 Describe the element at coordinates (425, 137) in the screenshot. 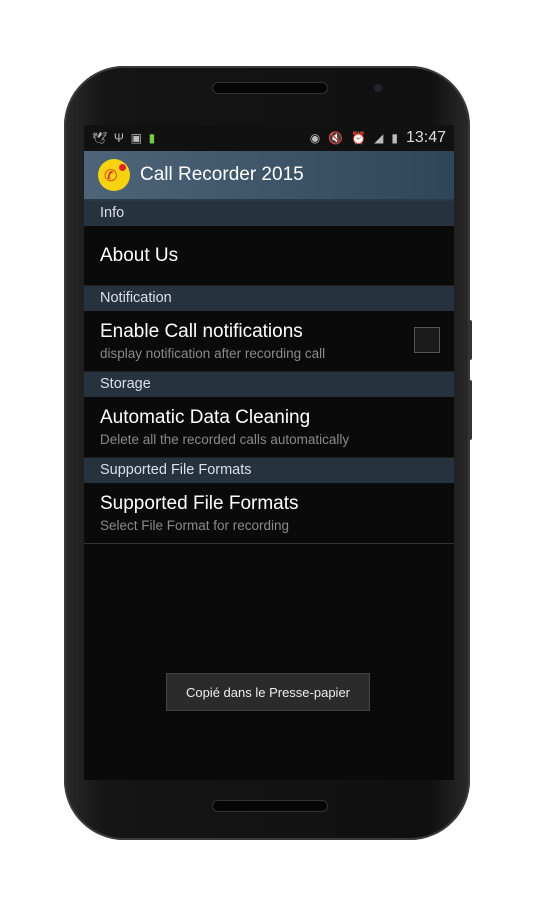

I see `clock: 13:47` at that location.